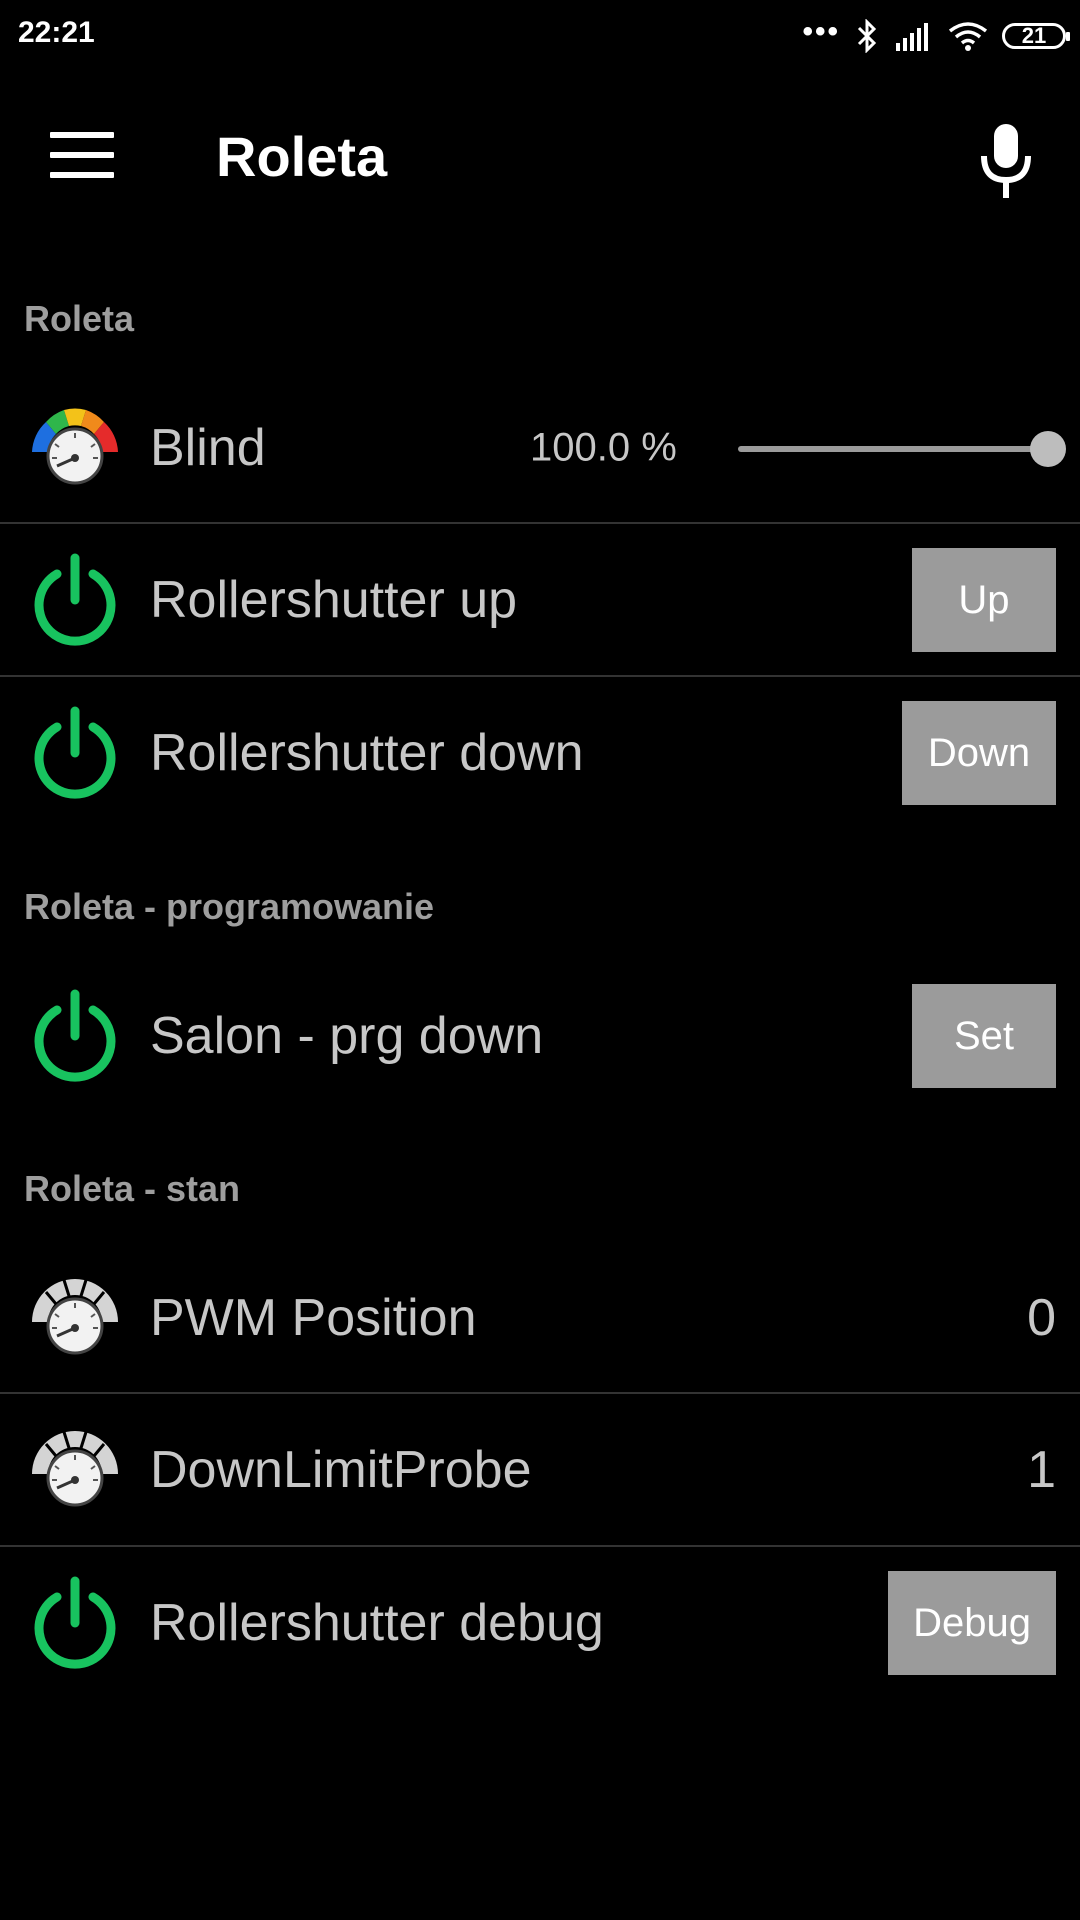 This screenshot has width=1080, height=1920. What do you see at coordinates (1041, 1470) in the screenshot?
I see `down-limit-probe-value: 1` at bounding box center [1041, 1470].